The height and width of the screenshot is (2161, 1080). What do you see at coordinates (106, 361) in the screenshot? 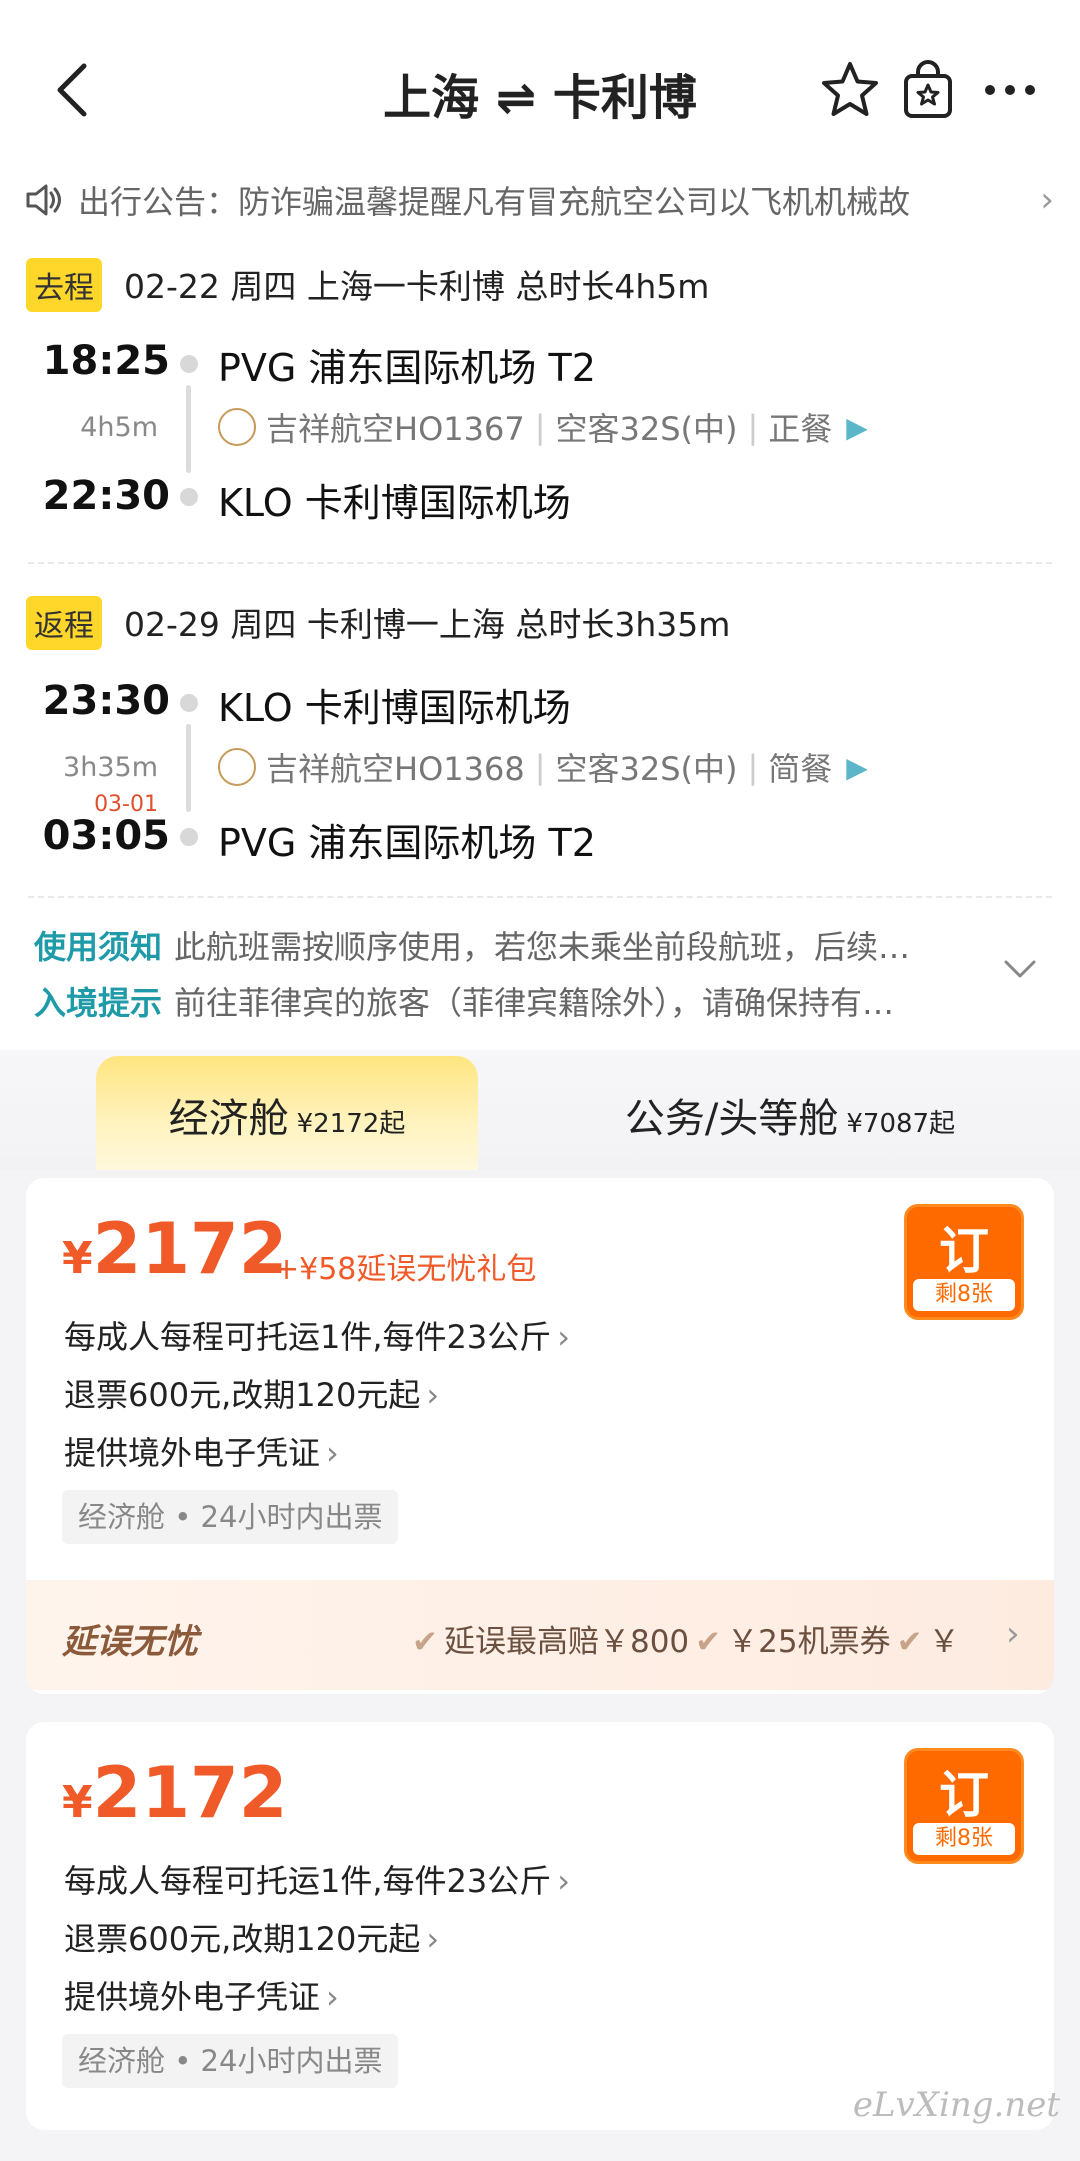
I see `outbound-dep-time: 18:25` at bounding box center [106, 361].